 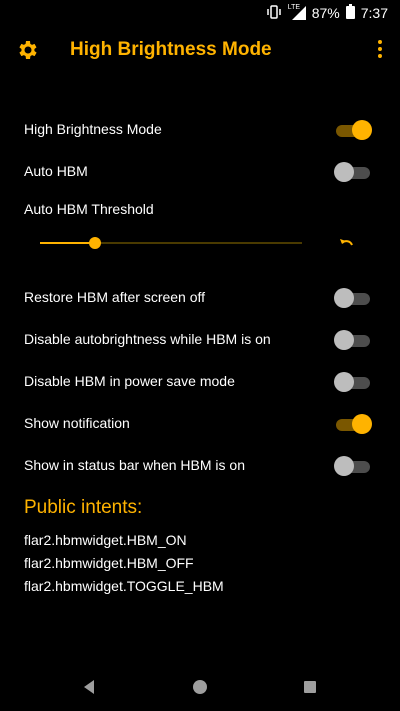 What do you see at coordinates (374, 13) in the screenshot?
I see `clock: 7:37` at bounding box center [374, 13].